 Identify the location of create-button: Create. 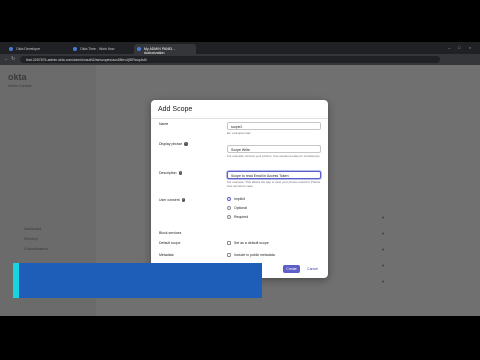
(291, 269).